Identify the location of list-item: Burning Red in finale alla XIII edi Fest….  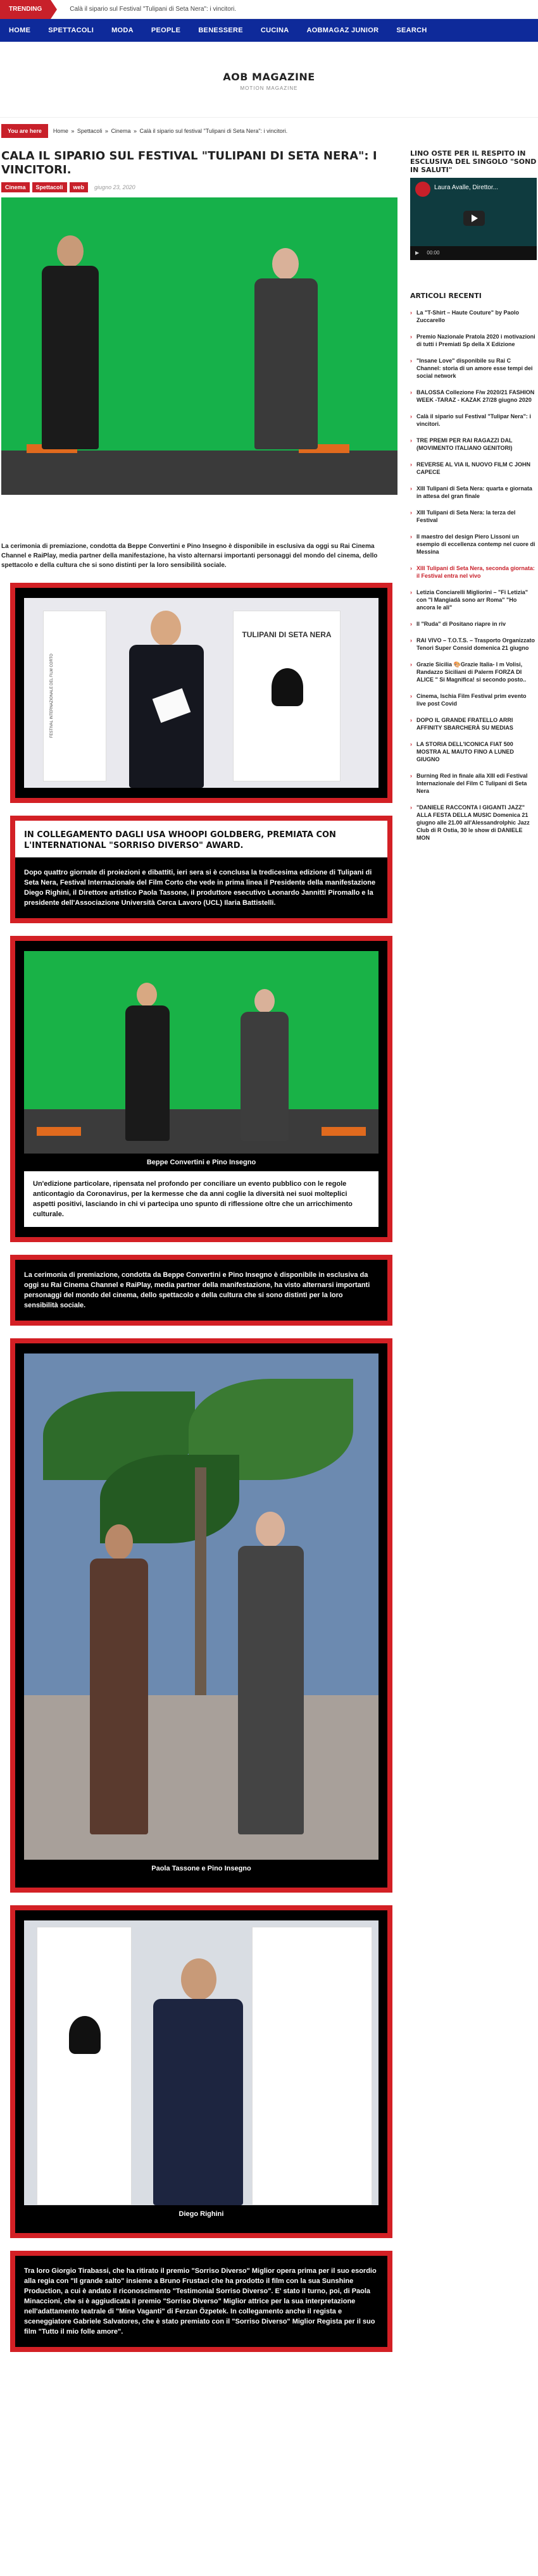
(473, 783).